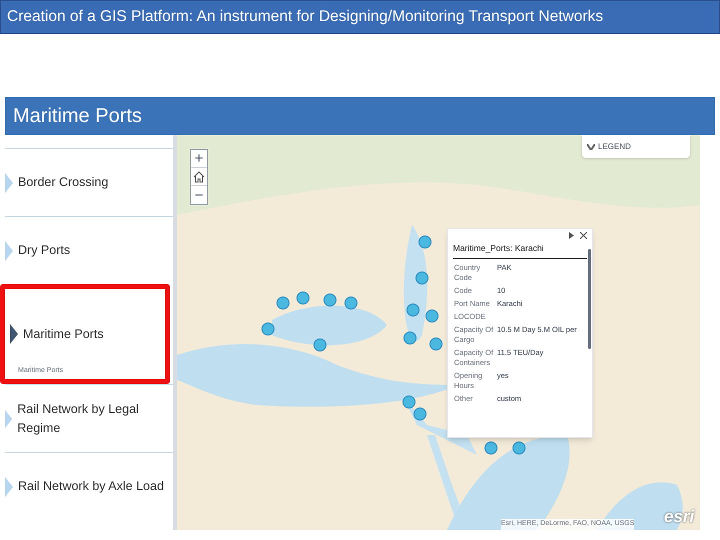  What do you see at coordinates (89, 182) in the screenshot?
I see `sidebar-item: Border Crossing` at bounding box center [89, 182].